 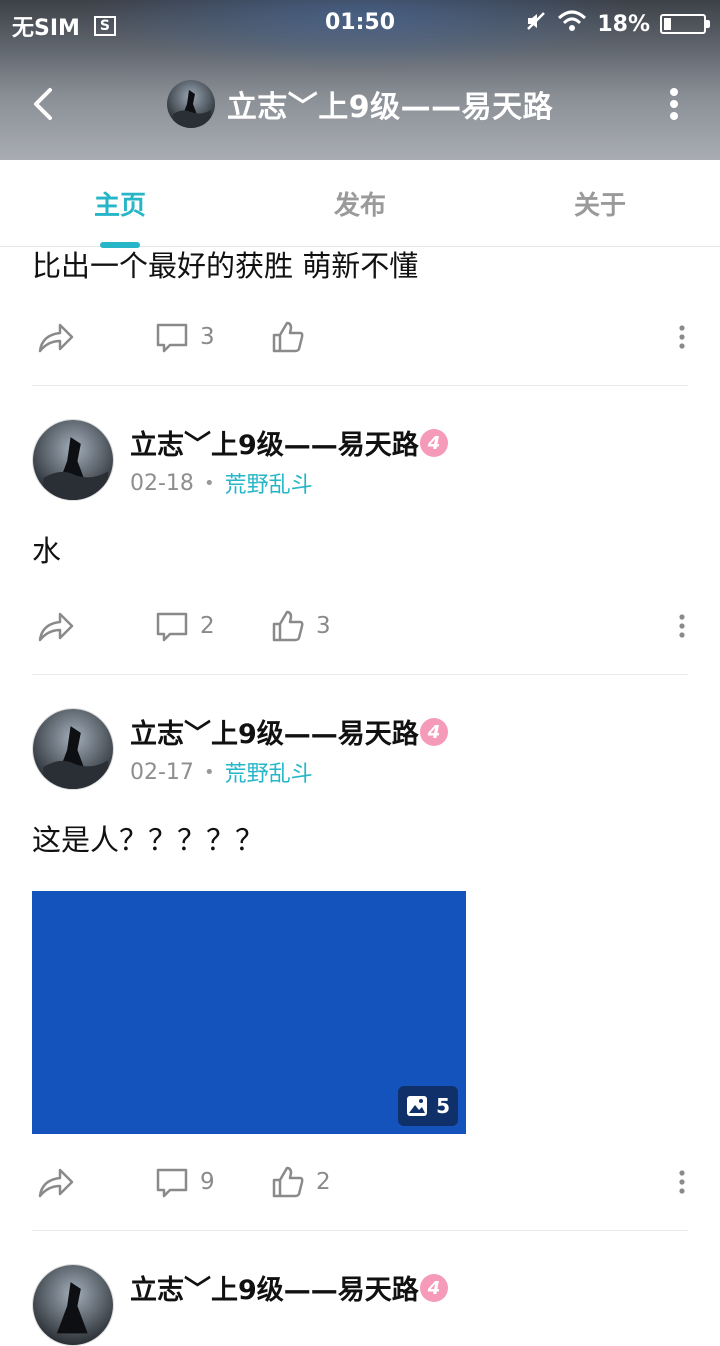 I want to click on like-button: 2, so click(x=300, y=1182).